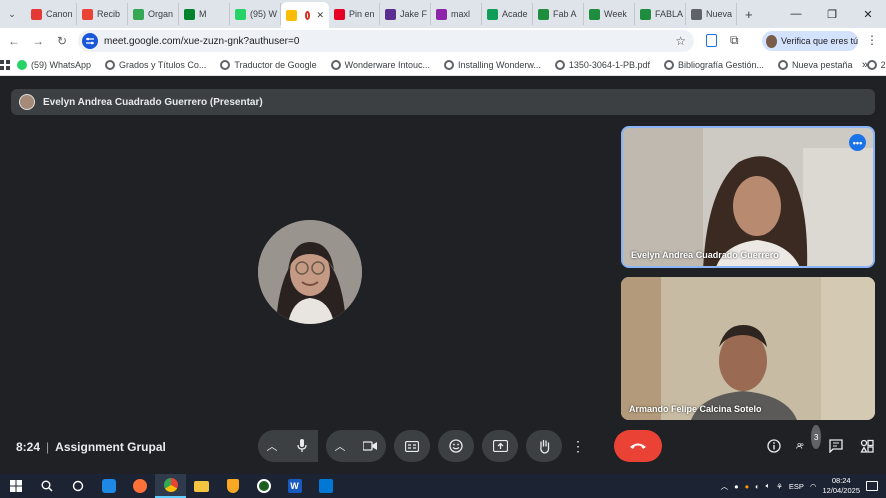 Image resolution: width=886 pixels, height=498 pixels. Describe the element at coordinates (302, 446) in the screenshot. I see `microphone-button` at that location.